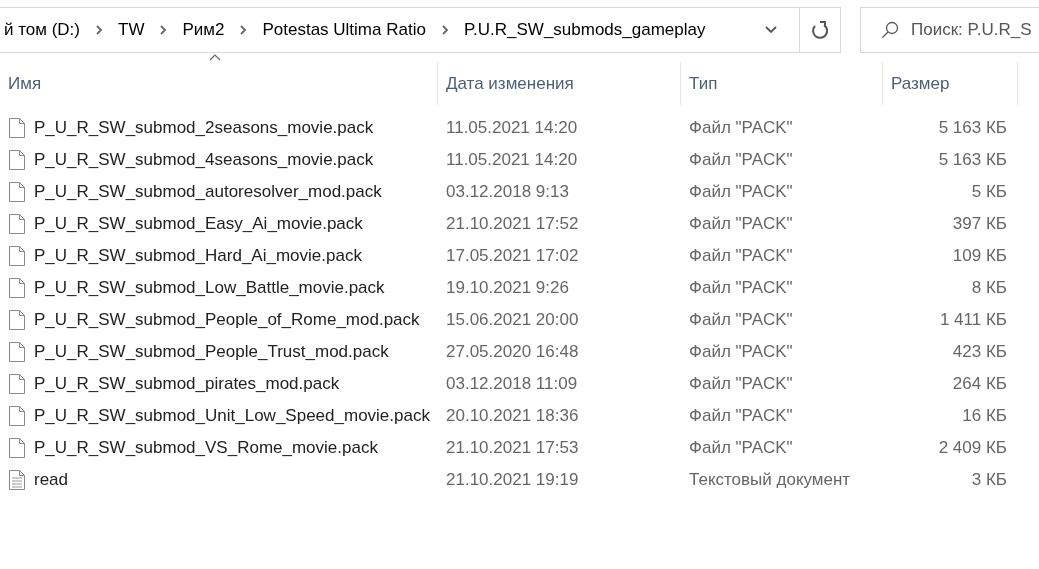 The height and width of the screenshot is (569, 1039). Describe the element at coordinates (512, 224) in the screenshot. I see `date-modified: 21.10.2021 17:52` at that location.